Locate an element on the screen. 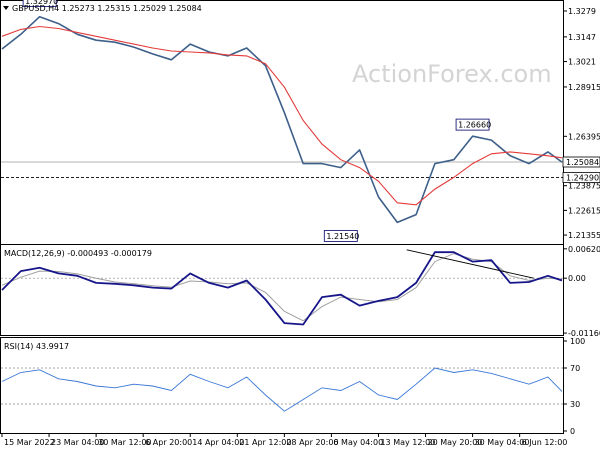 The width and height of the screenshot is (600, 450). macd-signal-line is located at coordinates (282, 287).